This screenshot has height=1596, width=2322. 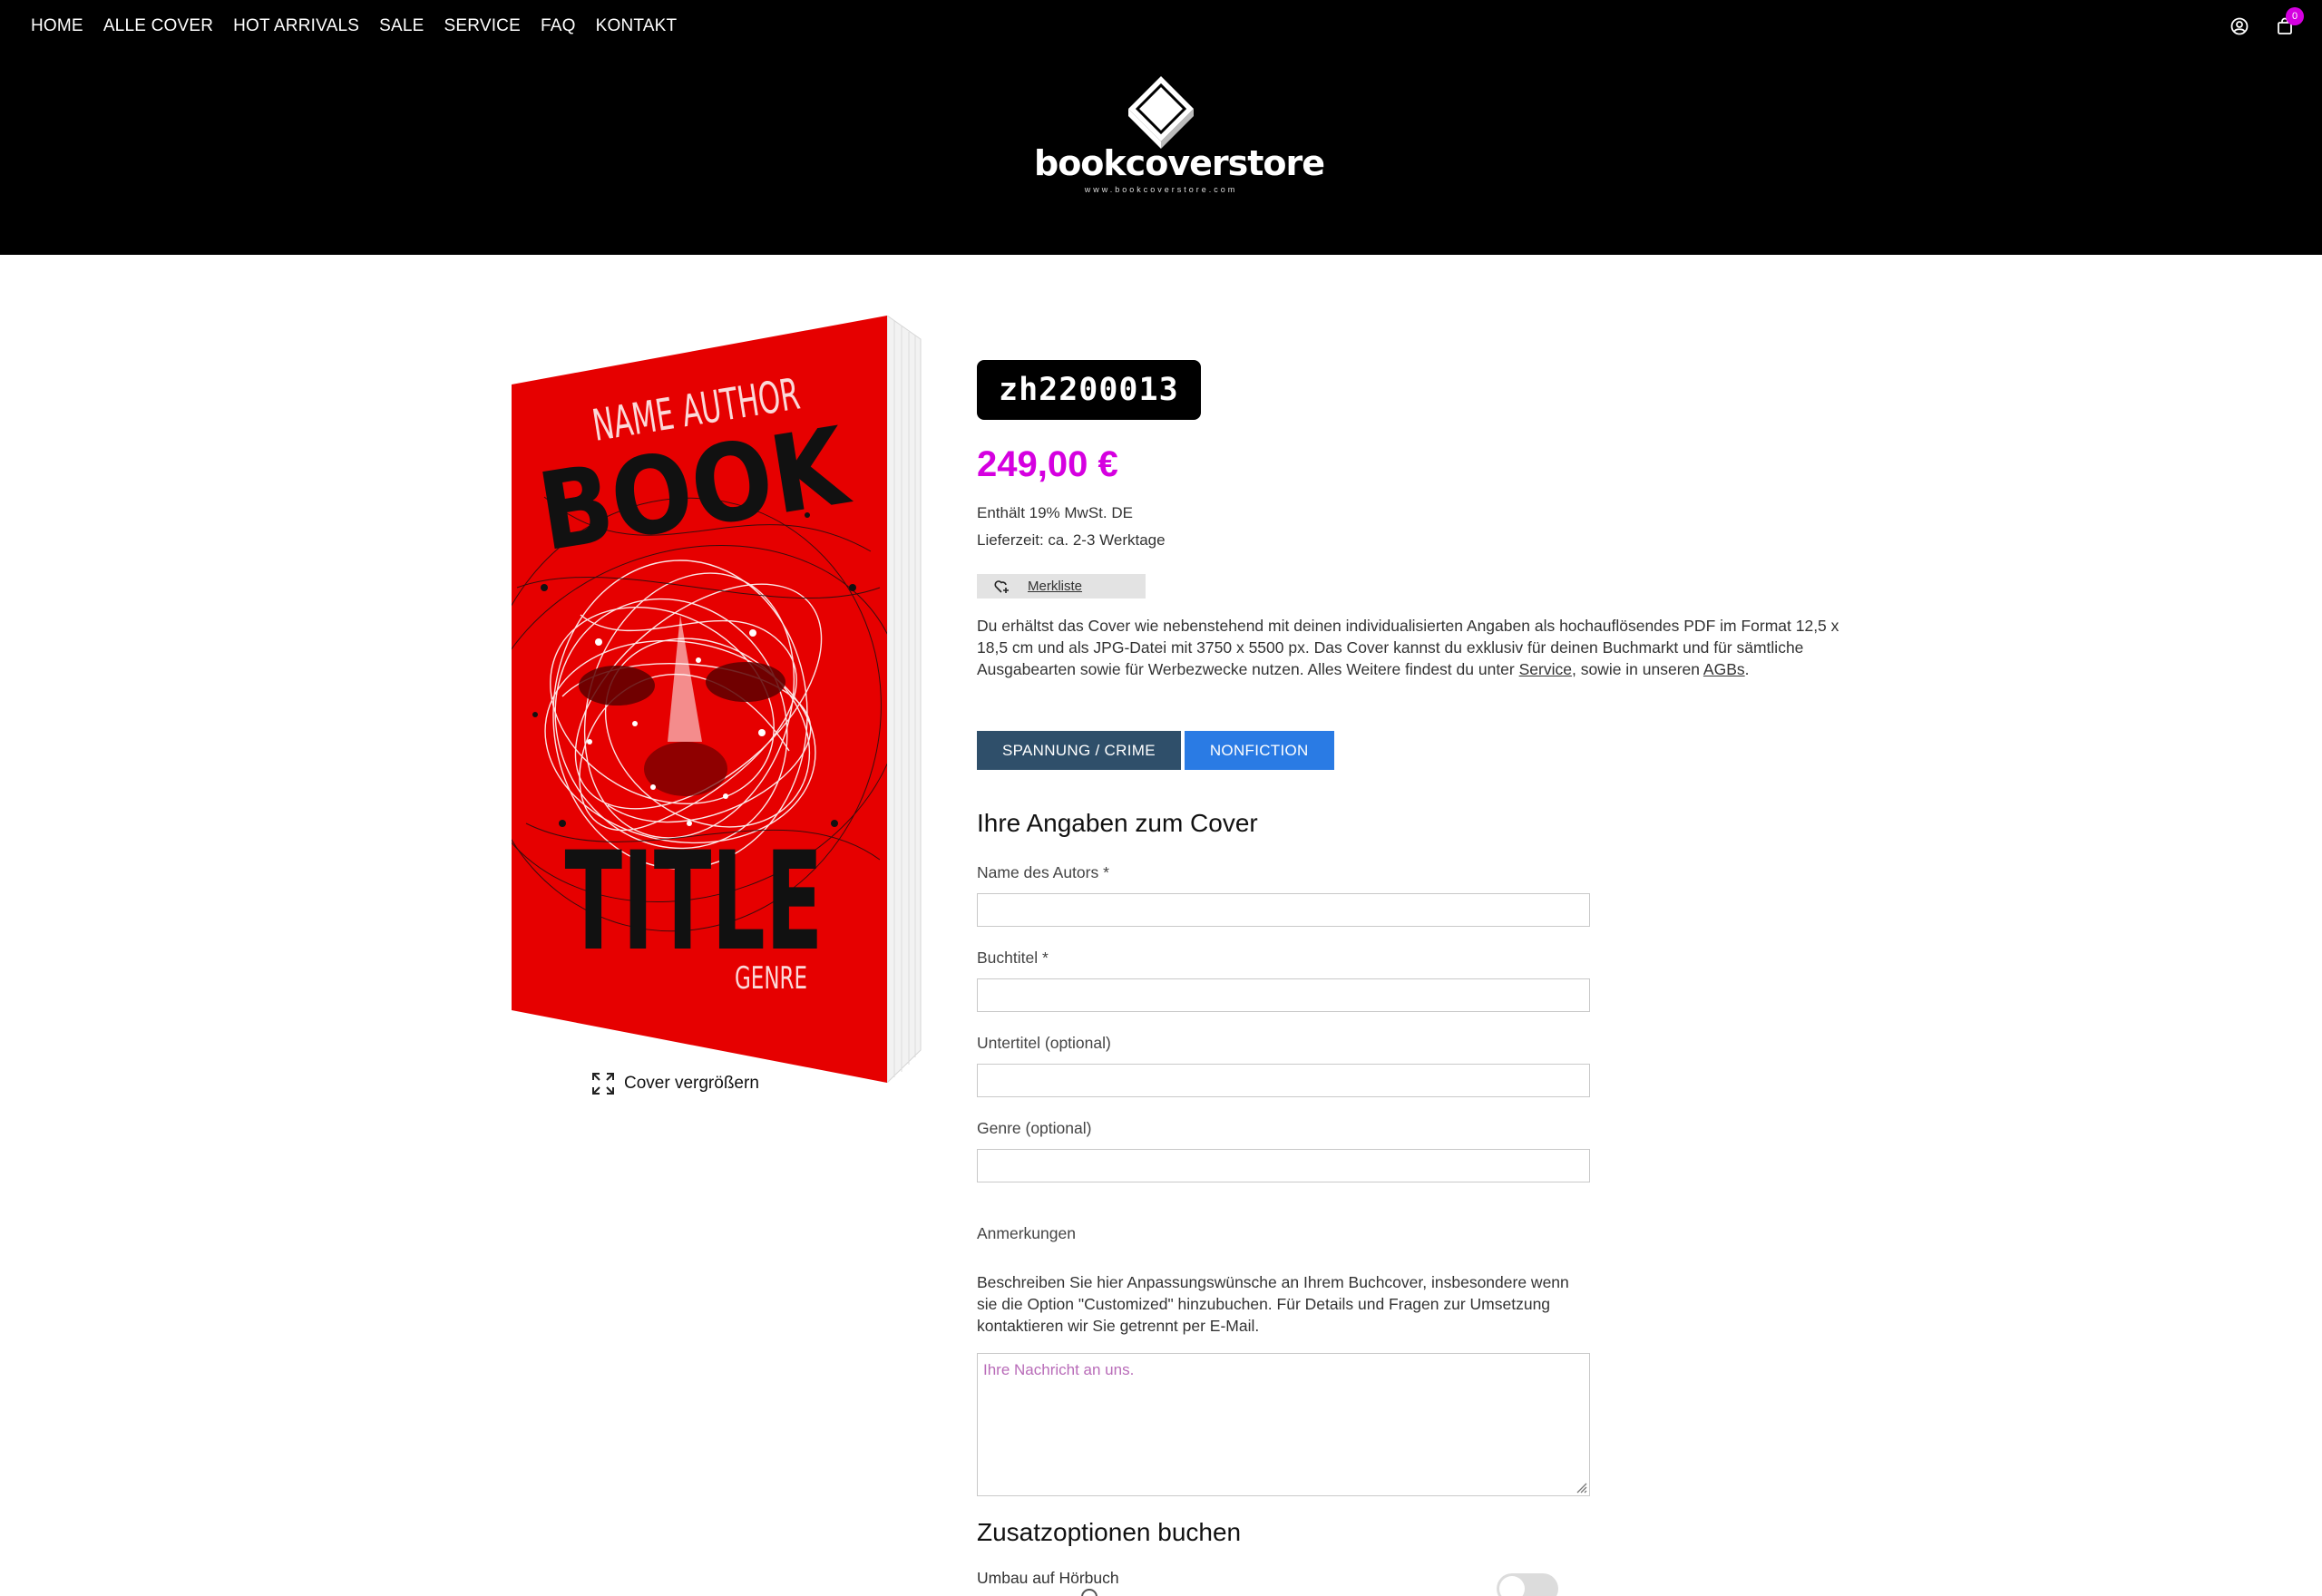 I want to click on cover-genre-text: GENRE, so click(x=771, y=978).